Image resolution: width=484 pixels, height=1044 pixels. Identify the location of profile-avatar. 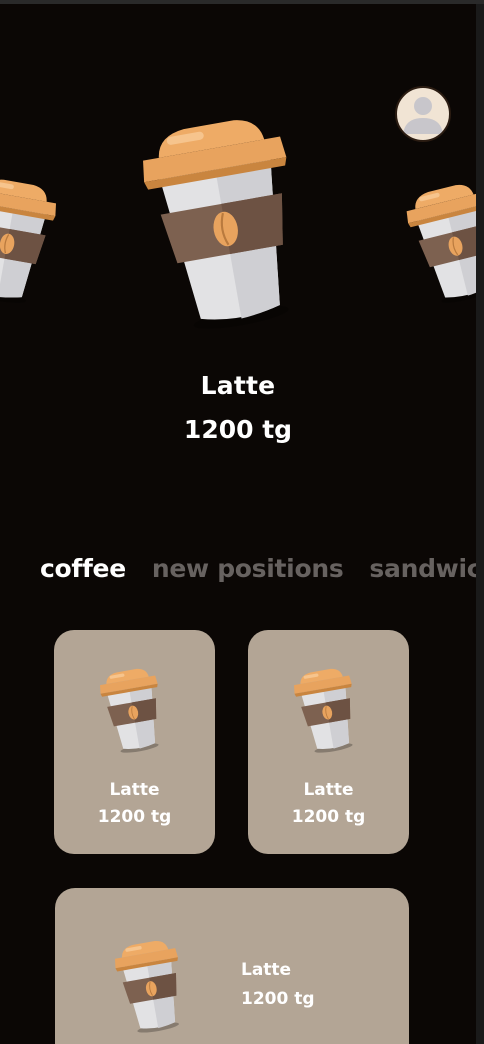
(423, 114).